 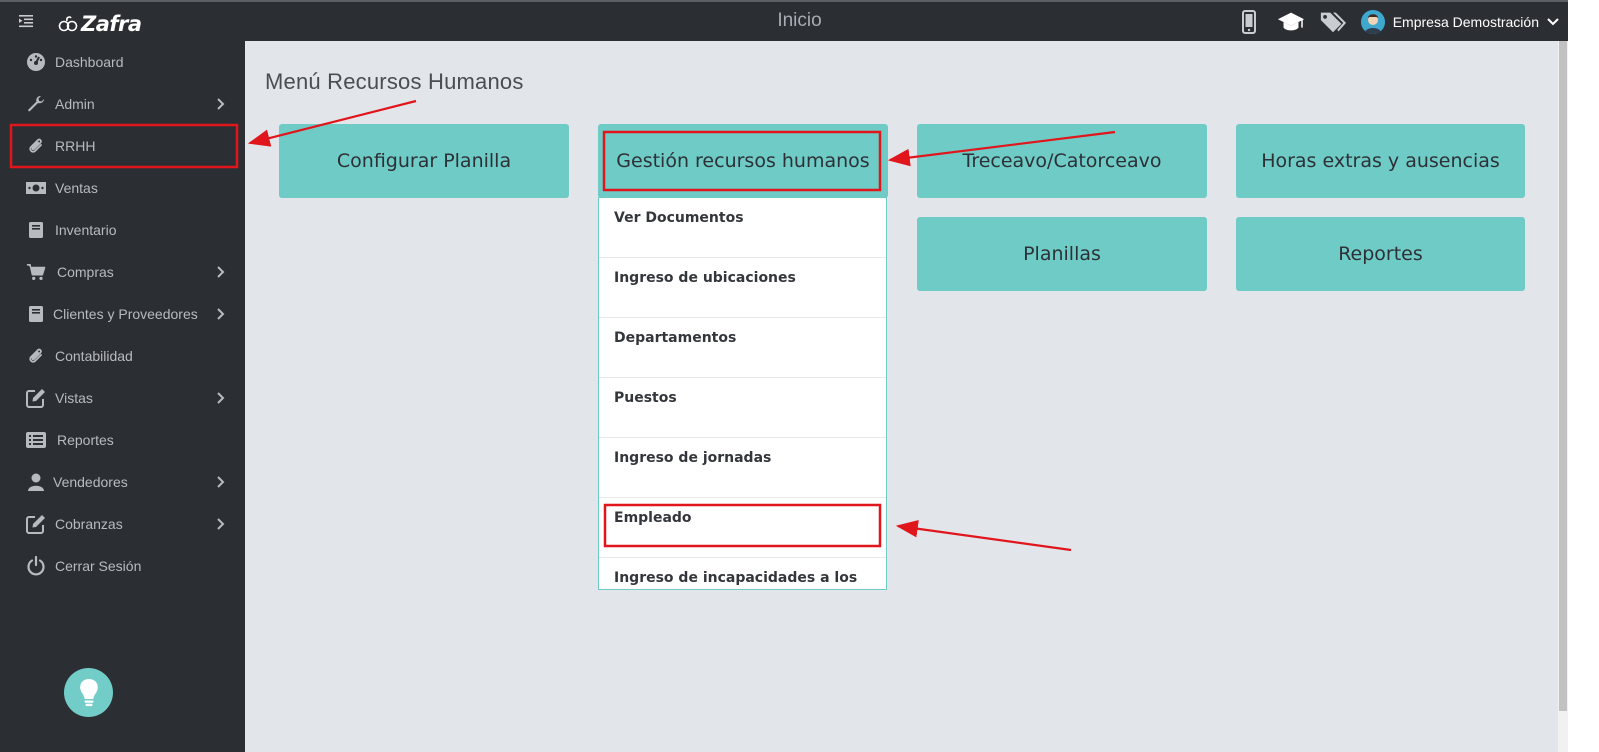 What do you see at coordinates (75, 146) in the screenshot?
I see `sidebar-item-label: RRHH` at bounding box center [75, 146].